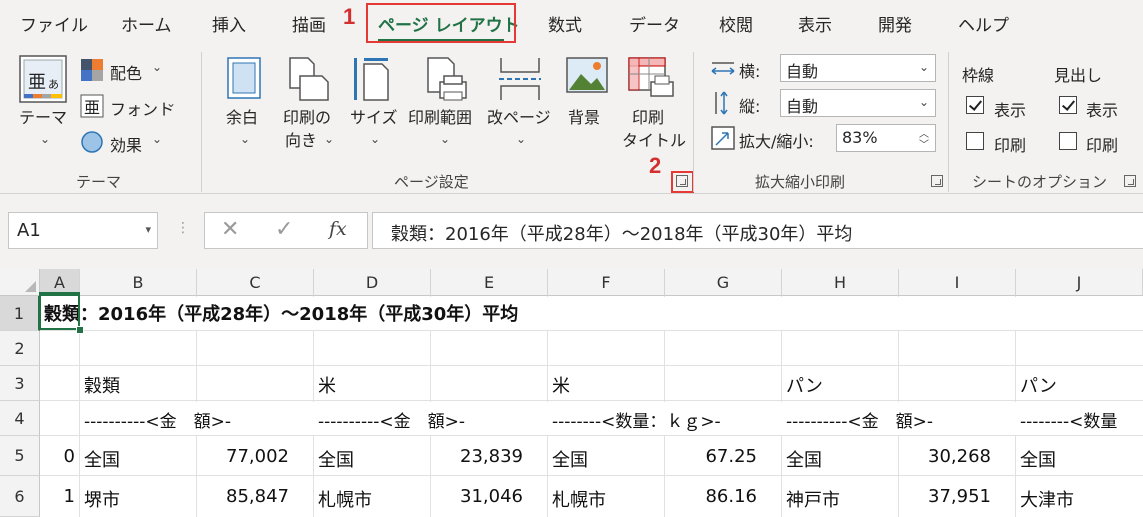 This screenshot has width=1143, height=517. I want to click on tab-review: 校閲, so click(736, 23).